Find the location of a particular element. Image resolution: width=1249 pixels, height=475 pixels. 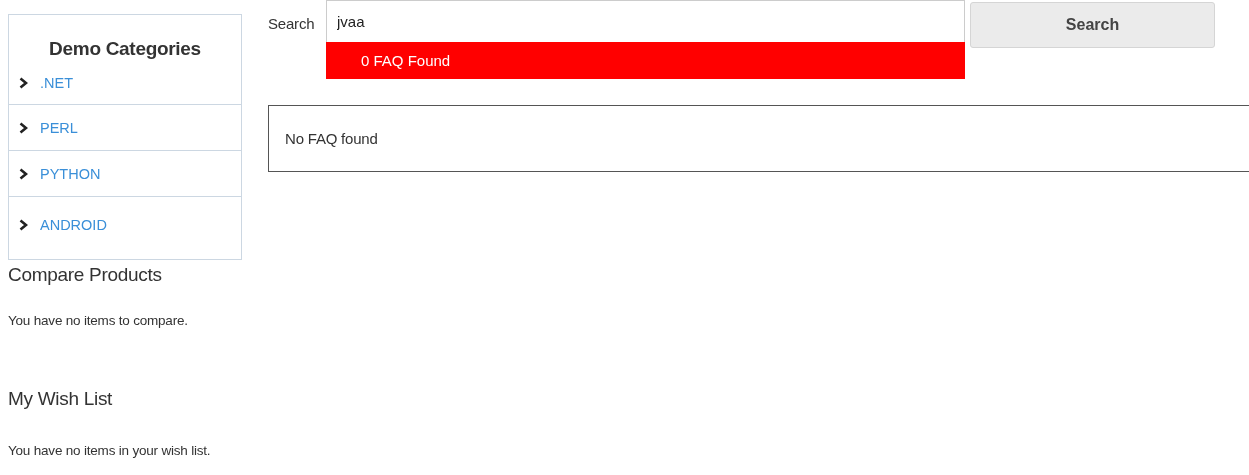

wishlist-message: You have no items in your wish list. is located at coordinates (110, 450).